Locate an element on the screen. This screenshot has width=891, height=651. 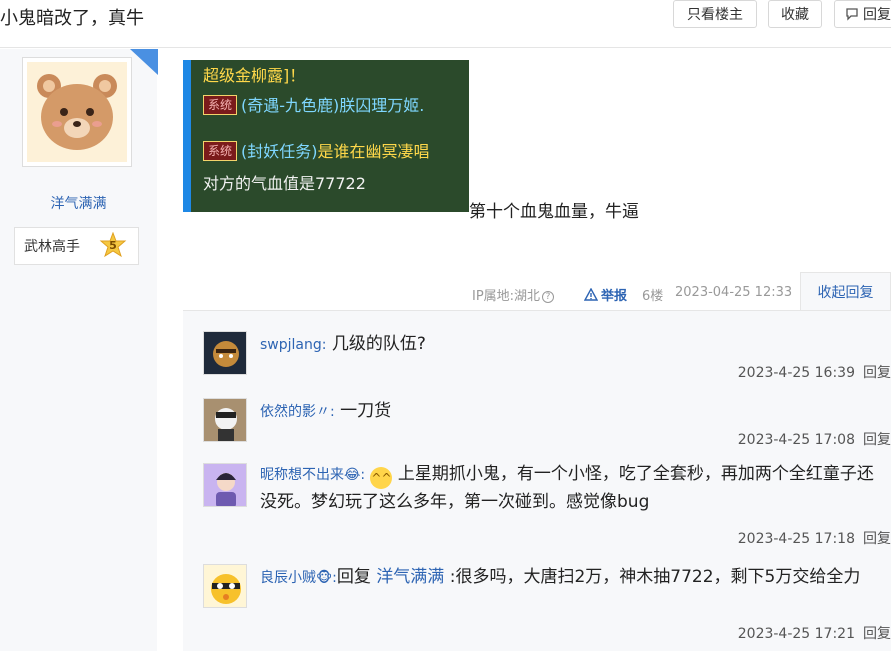
author-avatar is located at coordinates (77, 112).